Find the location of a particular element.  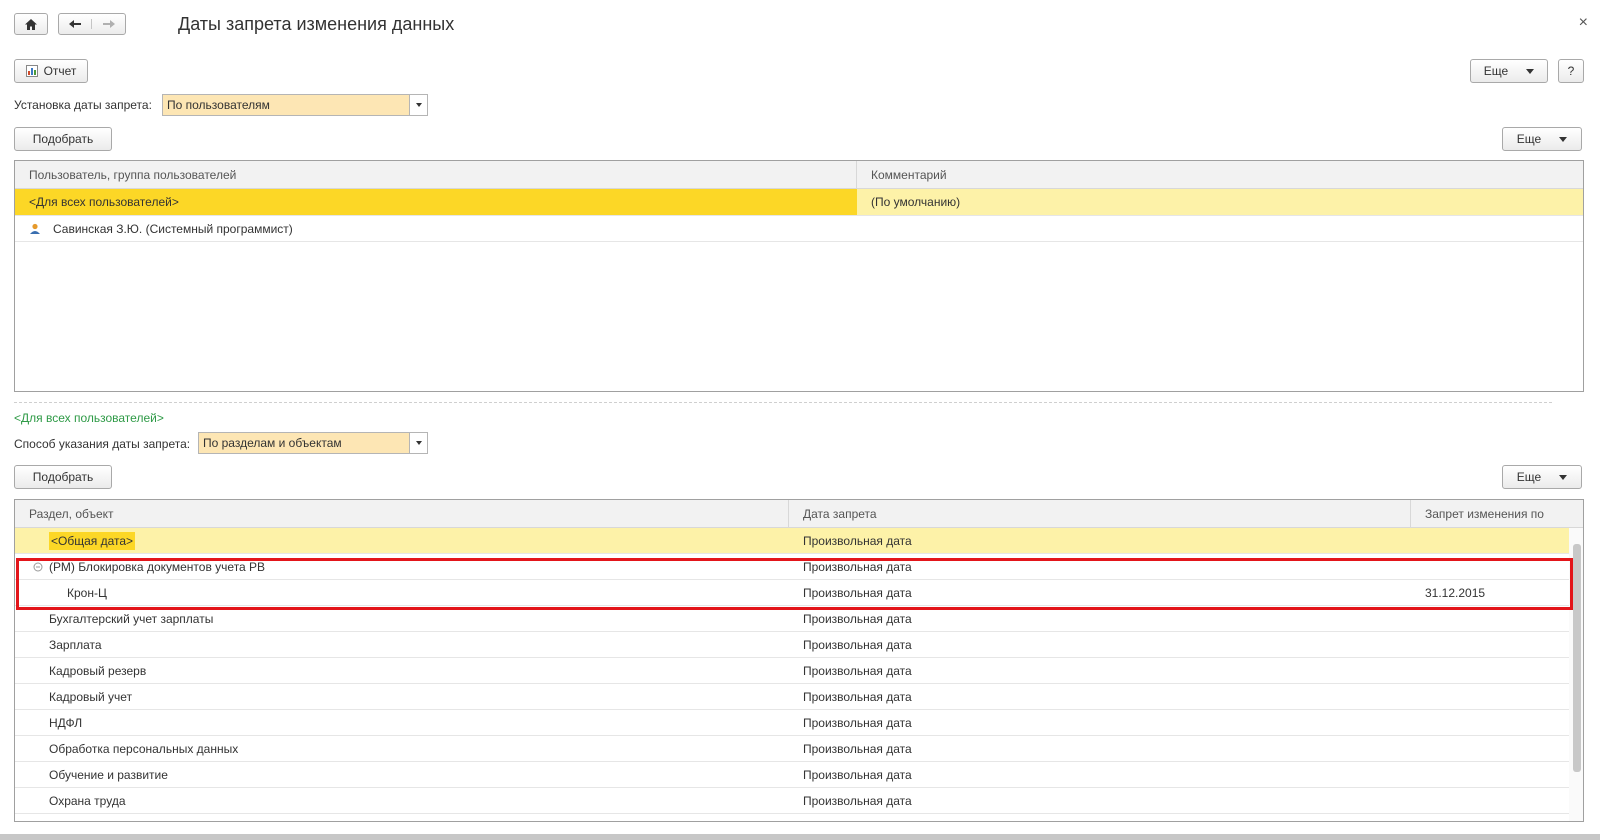

pick-users-button: Подобрать is located at coordinates (63, 139).